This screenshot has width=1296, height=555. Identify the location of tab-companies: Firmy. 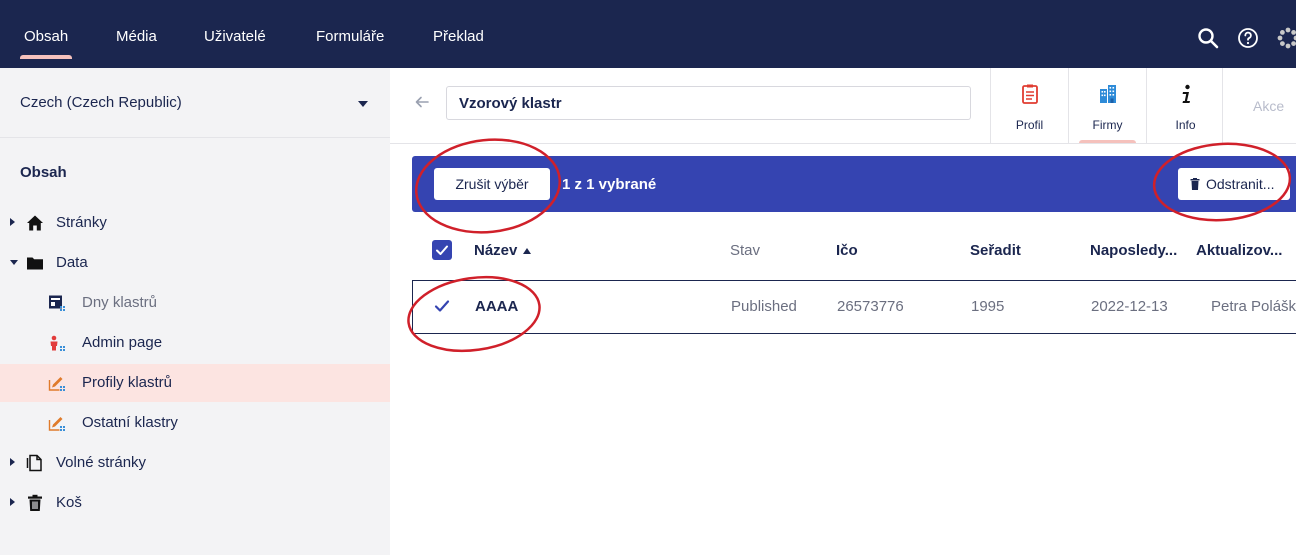
(1107, 106).